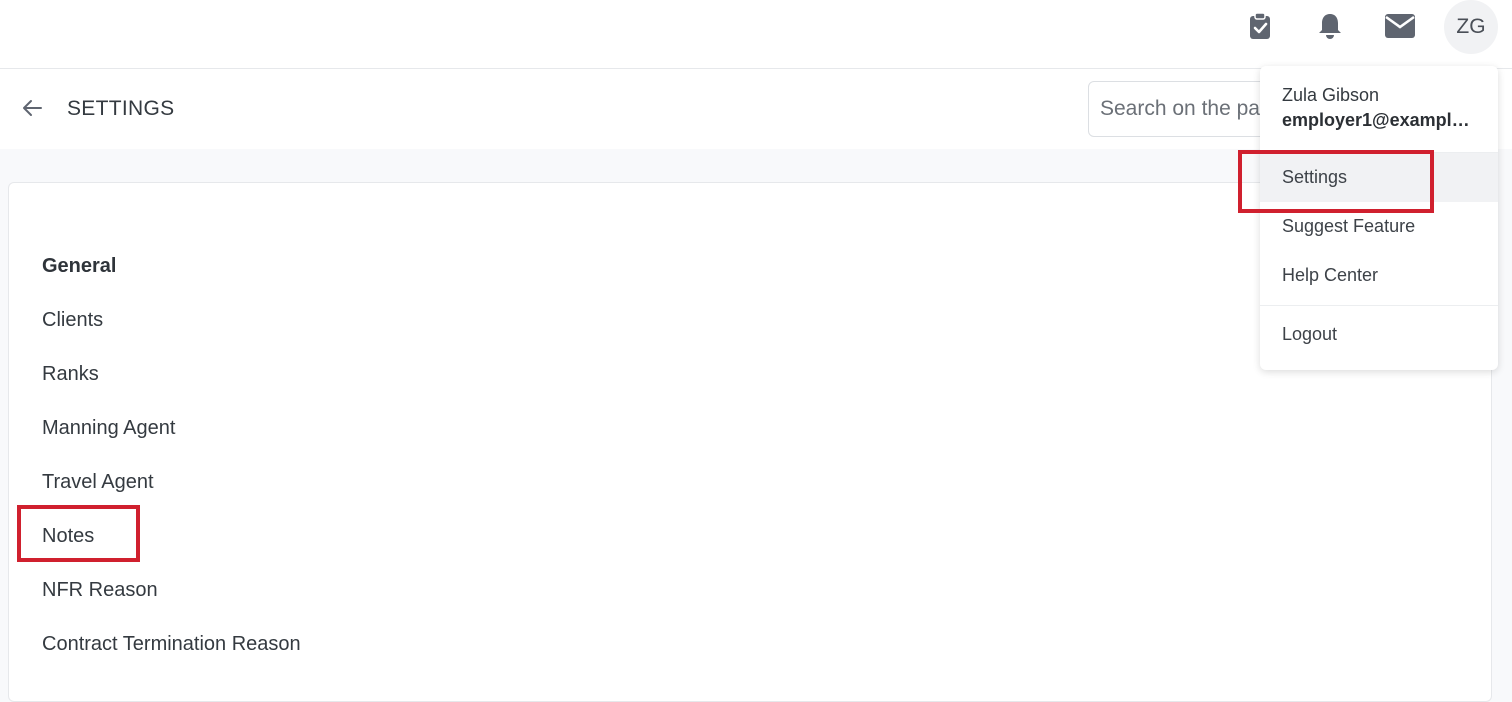 The height and width of the screenshot is (702, 1512). What do you see at coordinates (171, 441) in the screenshot?
I see `nav-item-manning-agent: Manning Agent` at bounding box center [171, 441].